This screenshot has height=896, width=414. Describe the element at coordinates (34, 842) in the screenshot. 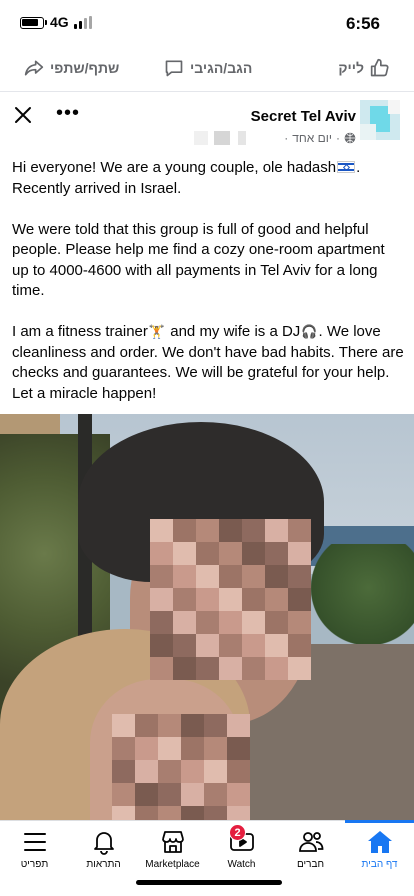

I see `menu-icon` at that location.